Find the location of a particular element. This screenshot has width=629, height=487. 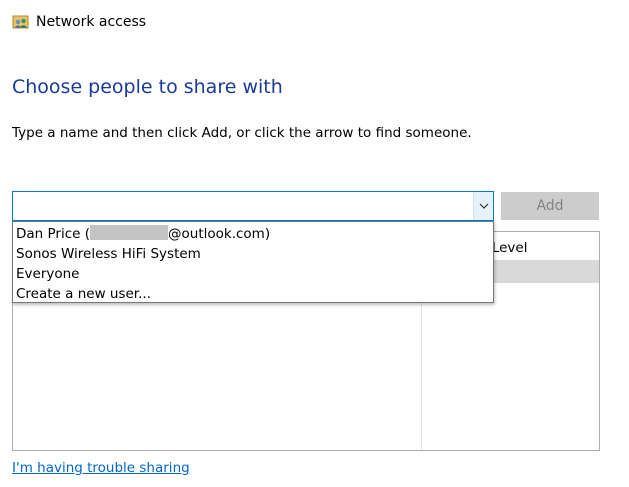

dropdown-item-dan-price: Dan Price ( @outlook.com) is located at coordinates (253, 234).